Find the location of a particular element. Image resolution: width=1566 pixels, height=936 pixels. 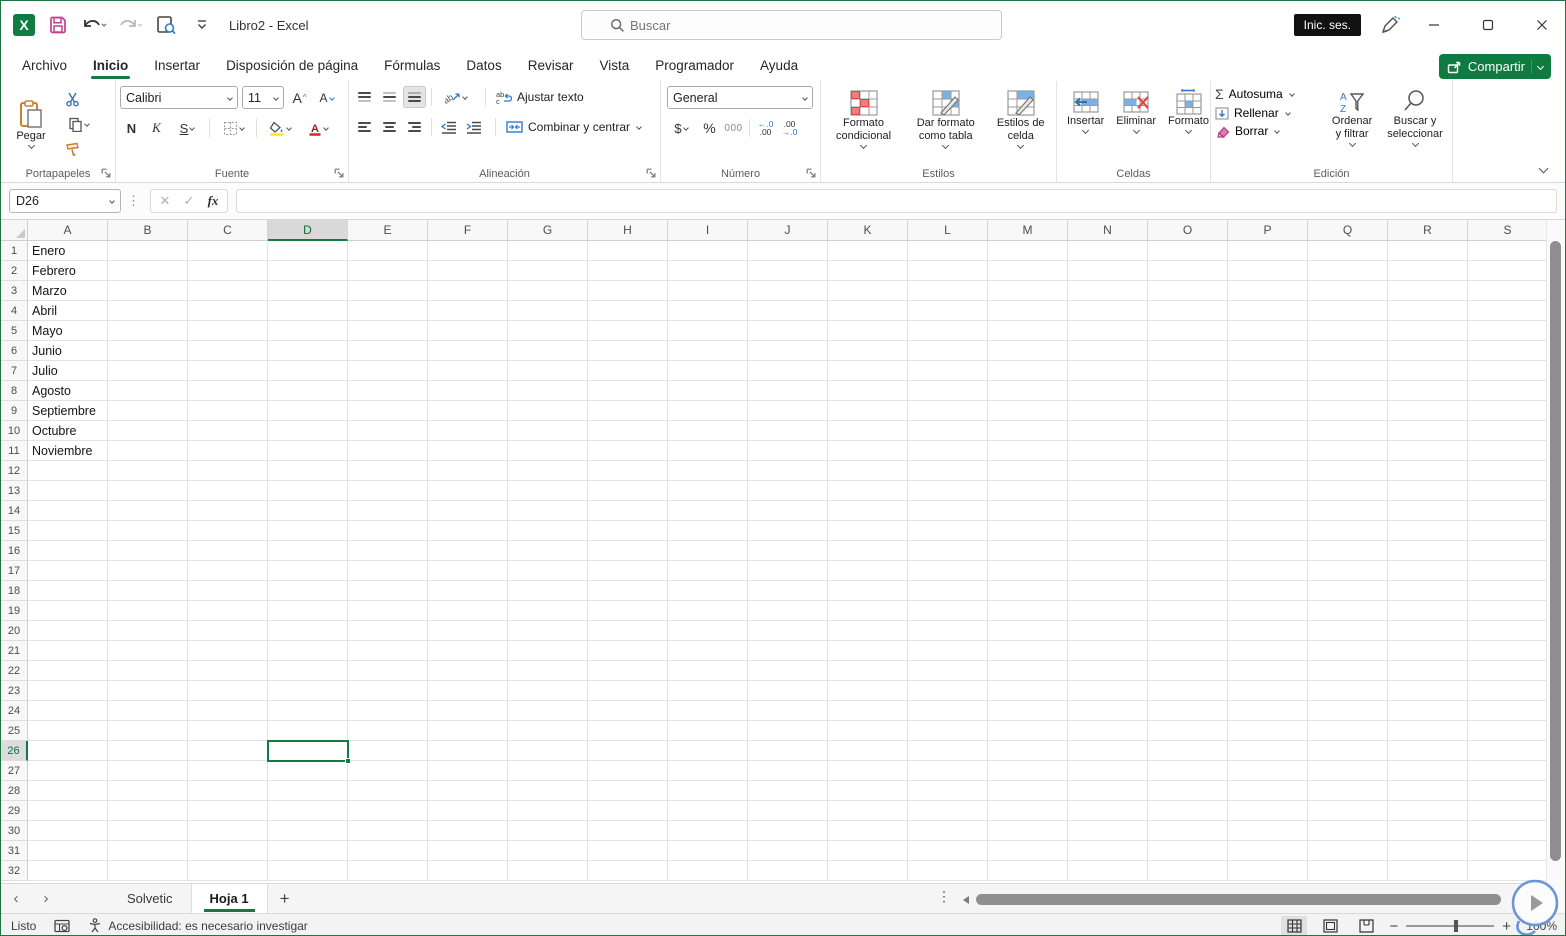

delete-cells-button: Eliminar is located at coordinates (1136, 125).